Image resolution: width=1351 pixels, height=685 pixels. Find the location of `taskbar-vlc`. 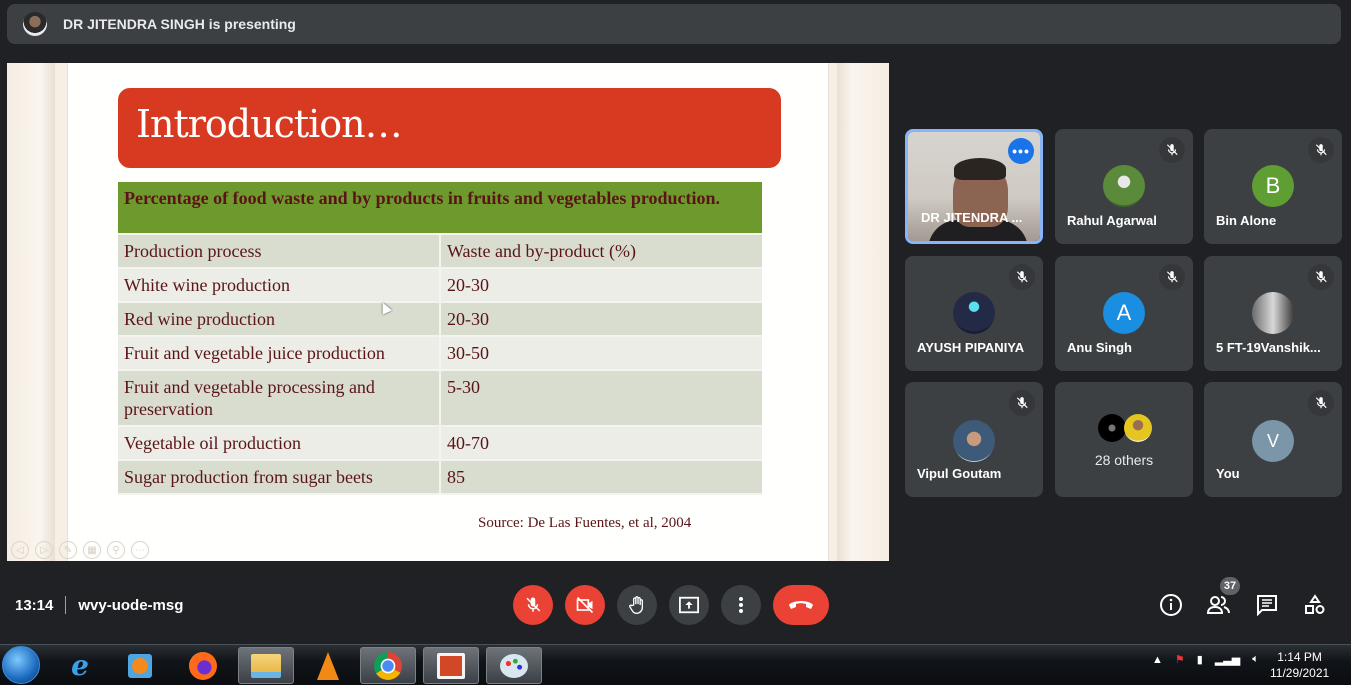

taskbar-vlc is located at coordinates (328, 665).